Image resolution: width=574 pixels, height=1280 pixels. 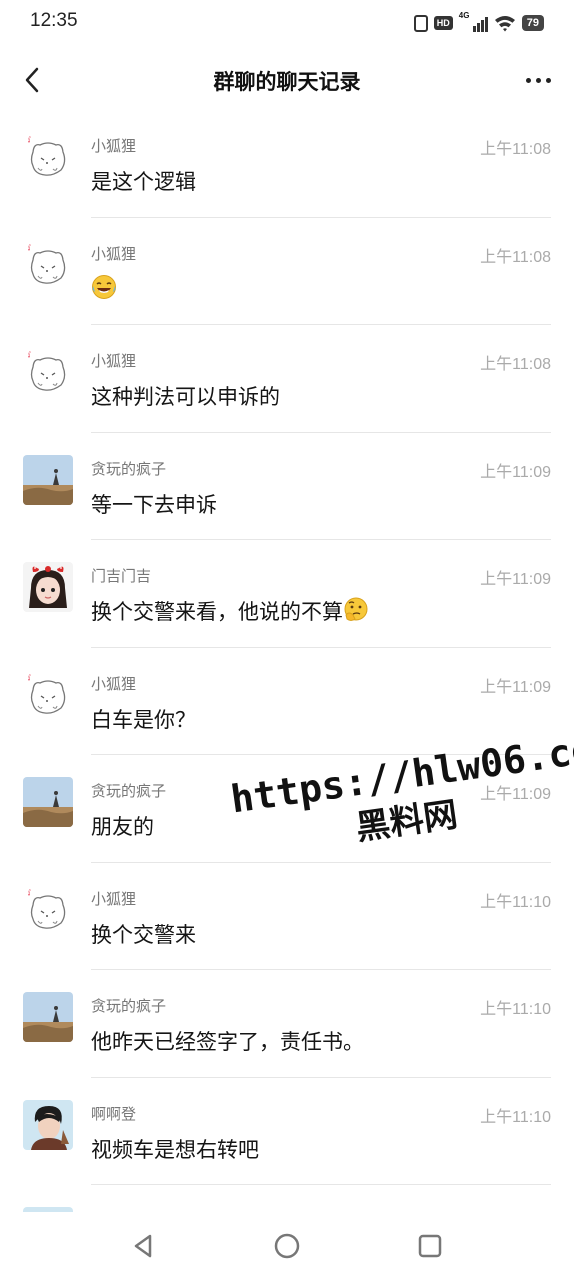 What do you see at coordinates (287, 23) in the screenshot?
I see `status-bar: 12:35 HD 4G 79` at bounding box center [287, 23].